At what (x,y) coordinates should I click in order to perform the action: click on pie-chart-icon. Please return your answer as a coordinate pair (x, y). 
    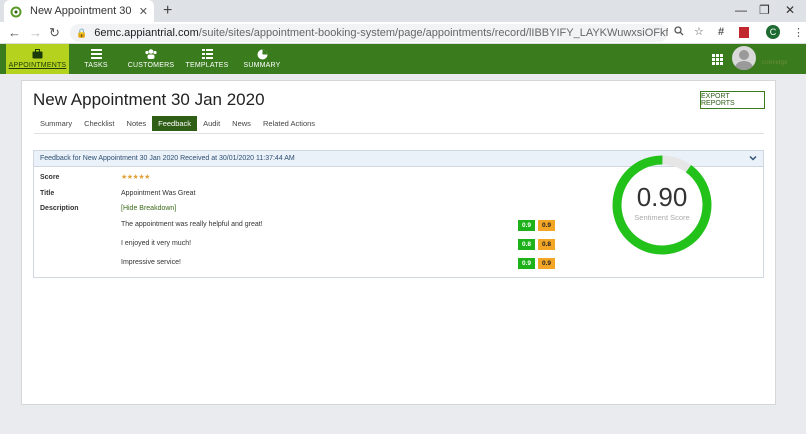
    Looking at the image, I should click on (262, 54).